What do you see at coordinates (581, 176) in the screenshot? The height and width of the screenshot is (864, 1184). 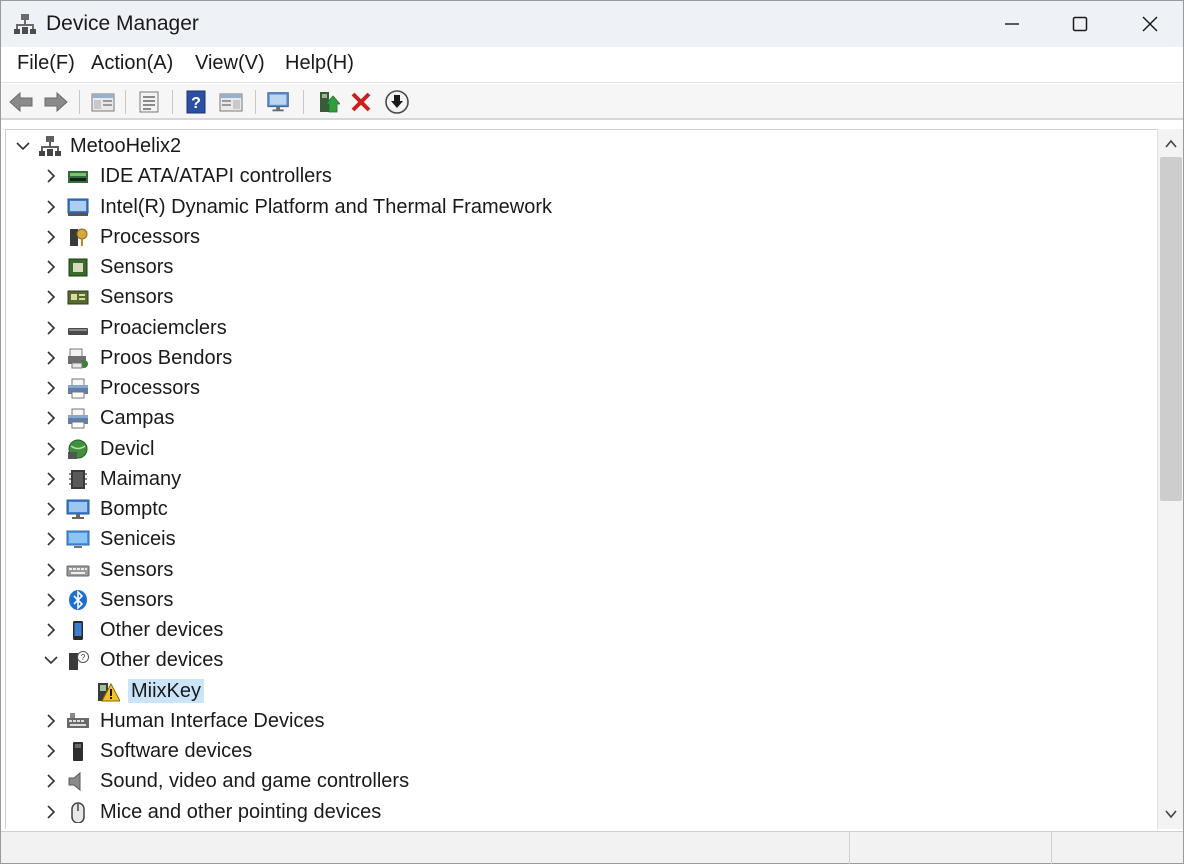 I see `tree-category-row: IDE ATA/ATAPI controllers` at bounding box center [581, 176].